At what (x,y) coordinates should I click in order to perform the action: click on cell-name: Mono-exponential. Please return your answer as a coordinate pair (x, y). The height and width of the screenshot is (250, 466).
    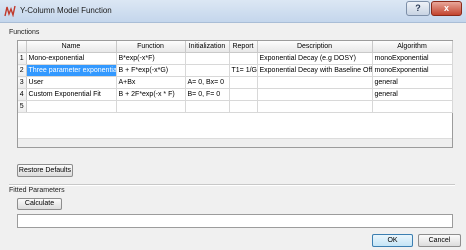
    Looking at the image, I should click on (71, 58).